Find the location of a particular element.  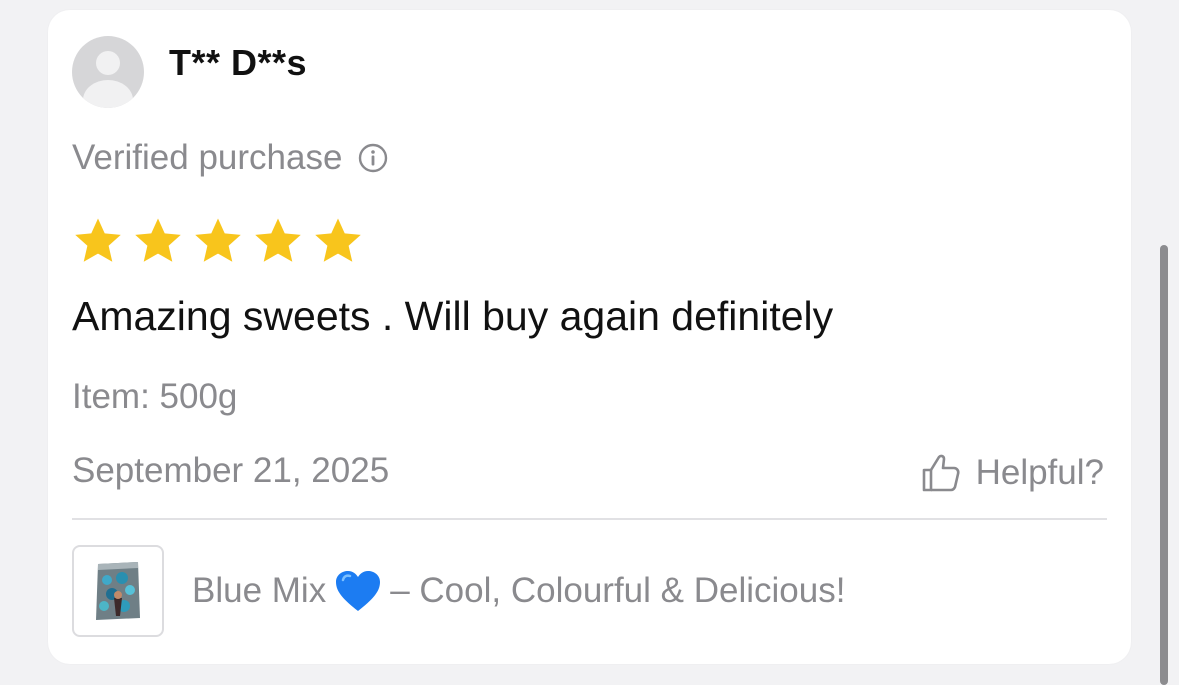

helpful-label: Helpful? is located at coordinates (1039, 472).